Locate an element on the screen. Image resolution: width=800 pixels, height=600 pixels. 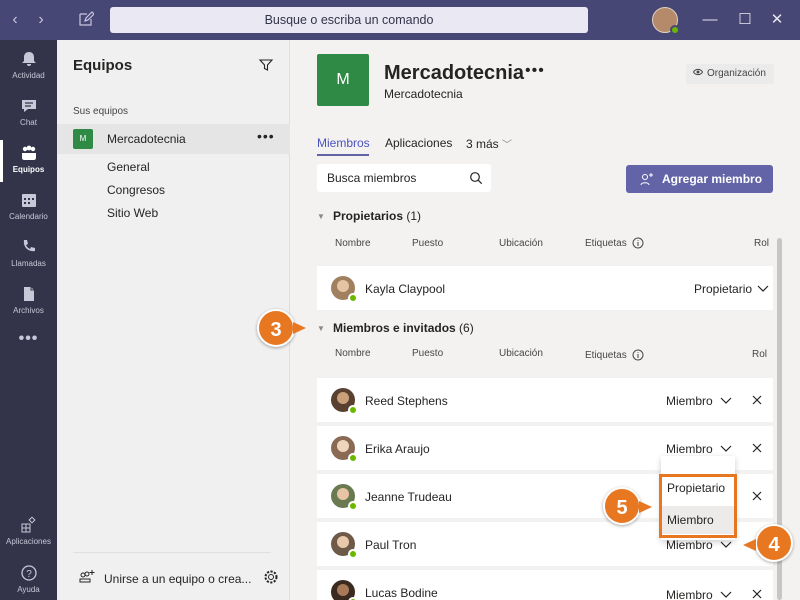
appbar-item-teams: Equipos is located at coordinates (28, 161).